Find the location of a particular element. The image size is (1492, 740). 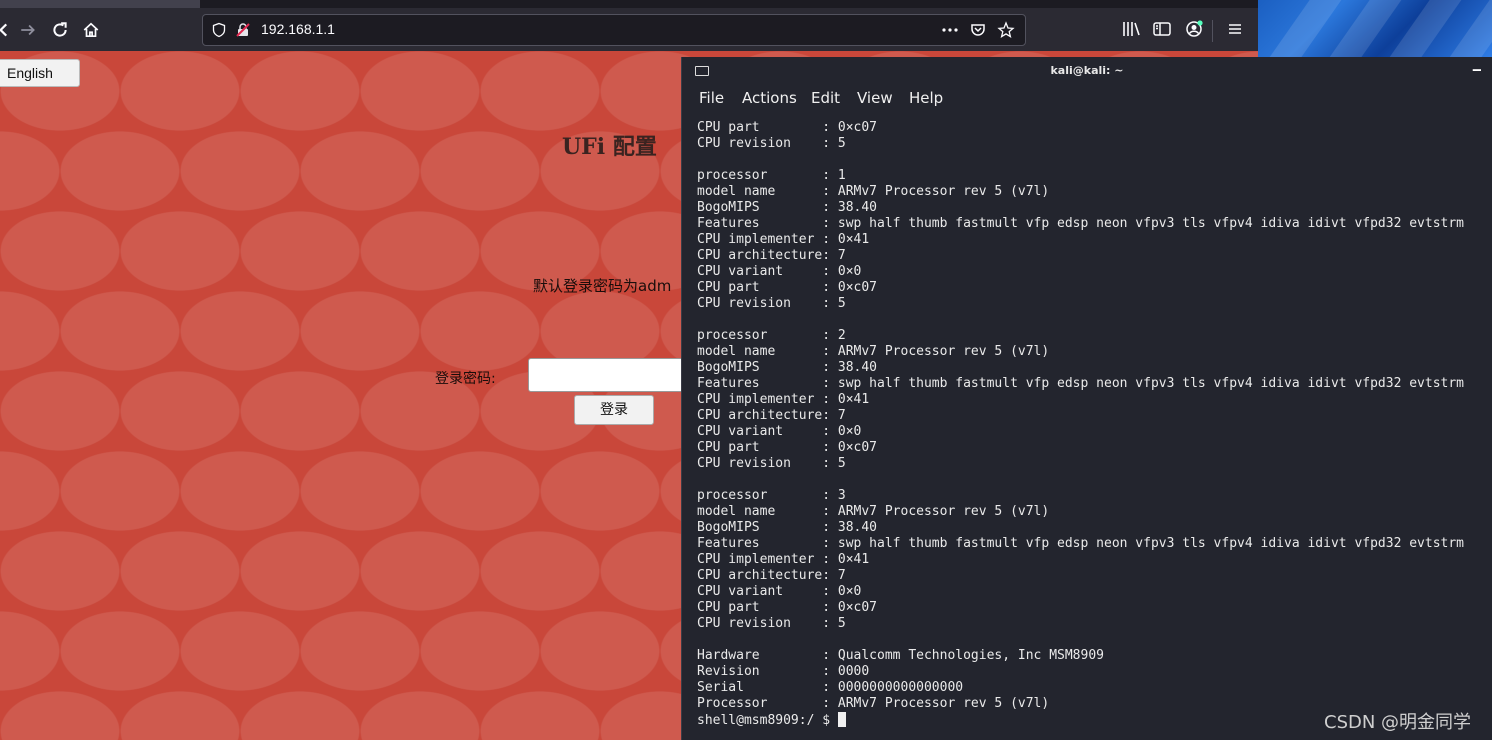

terminal-line: processor : 2 is located at coordinates (771, 335).